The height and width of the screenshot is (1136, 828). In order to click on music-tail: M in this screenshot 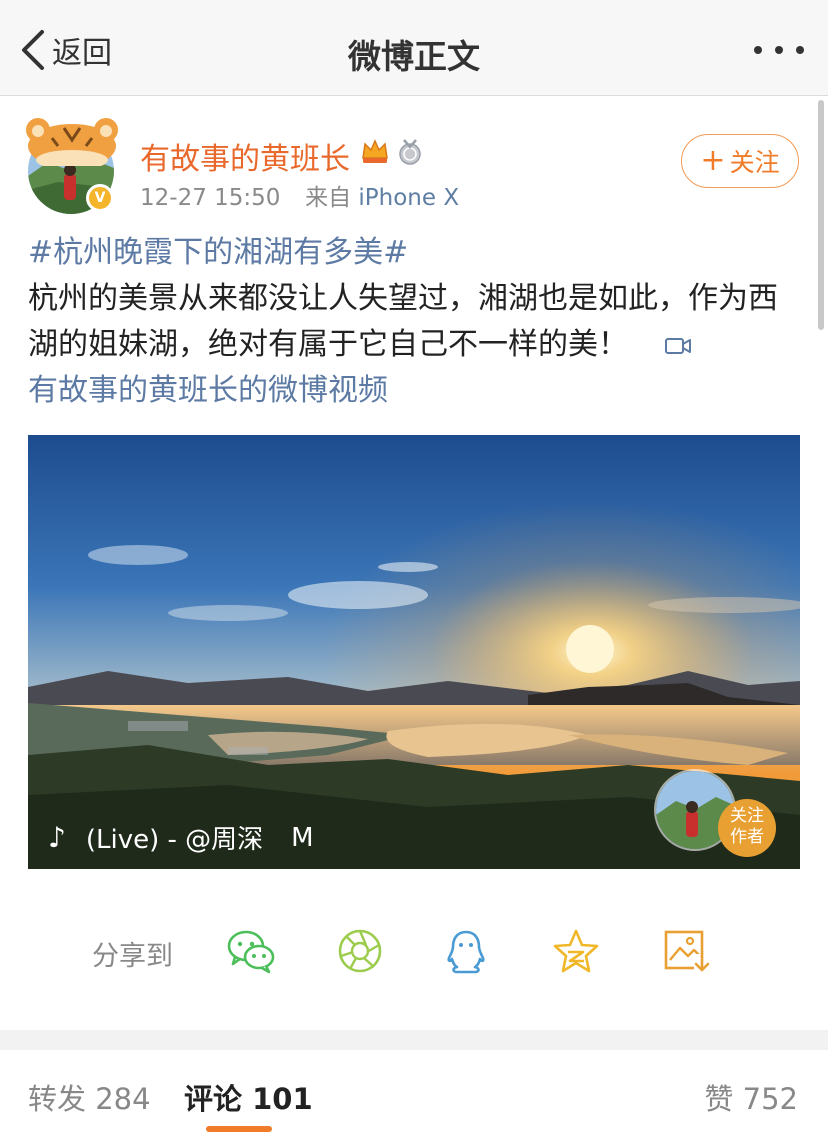, I will do `click(302, 837)`.